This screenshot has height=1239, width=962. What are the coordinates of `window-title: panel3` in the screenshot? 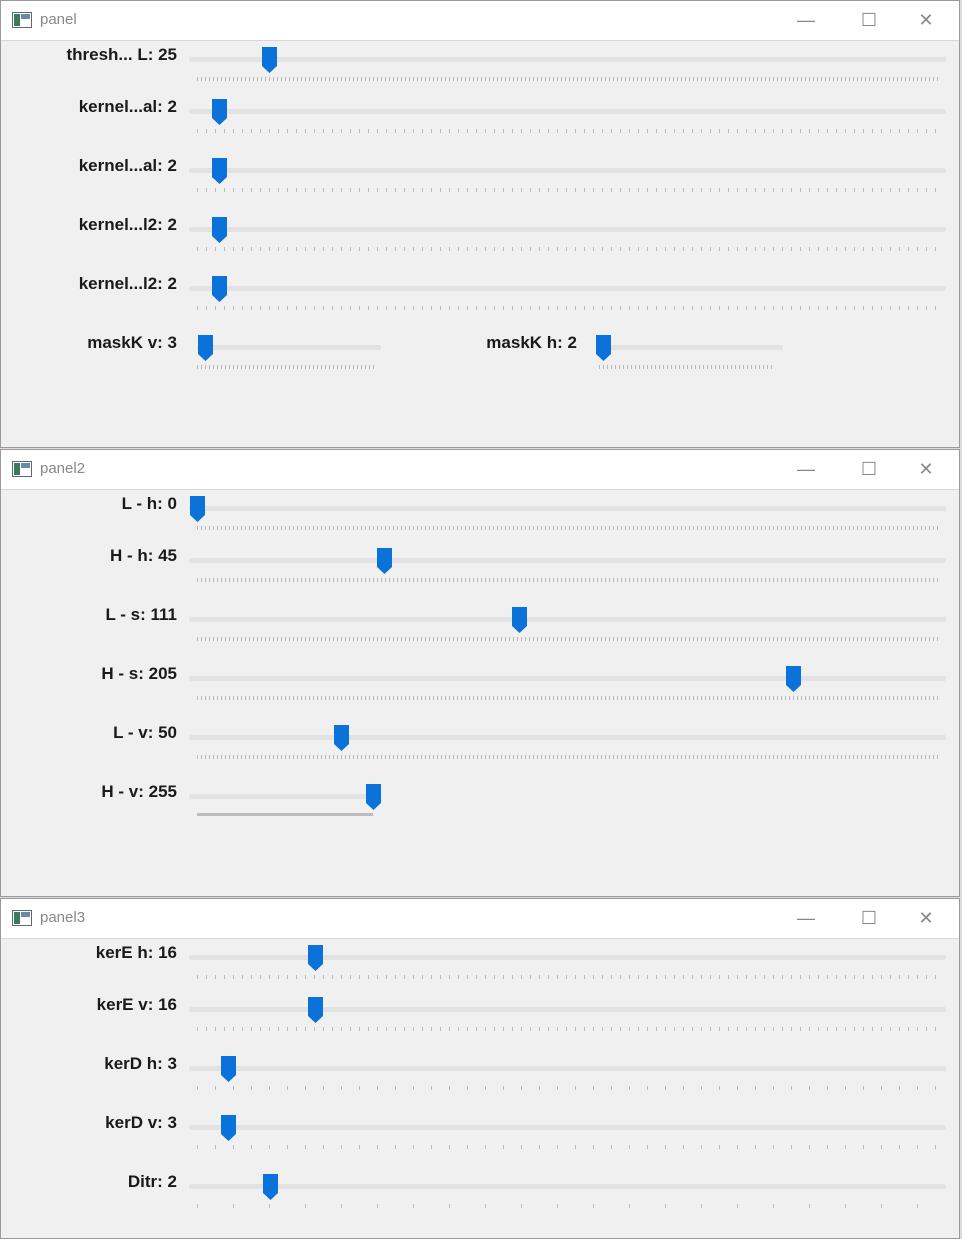 It's located at (63, 917).